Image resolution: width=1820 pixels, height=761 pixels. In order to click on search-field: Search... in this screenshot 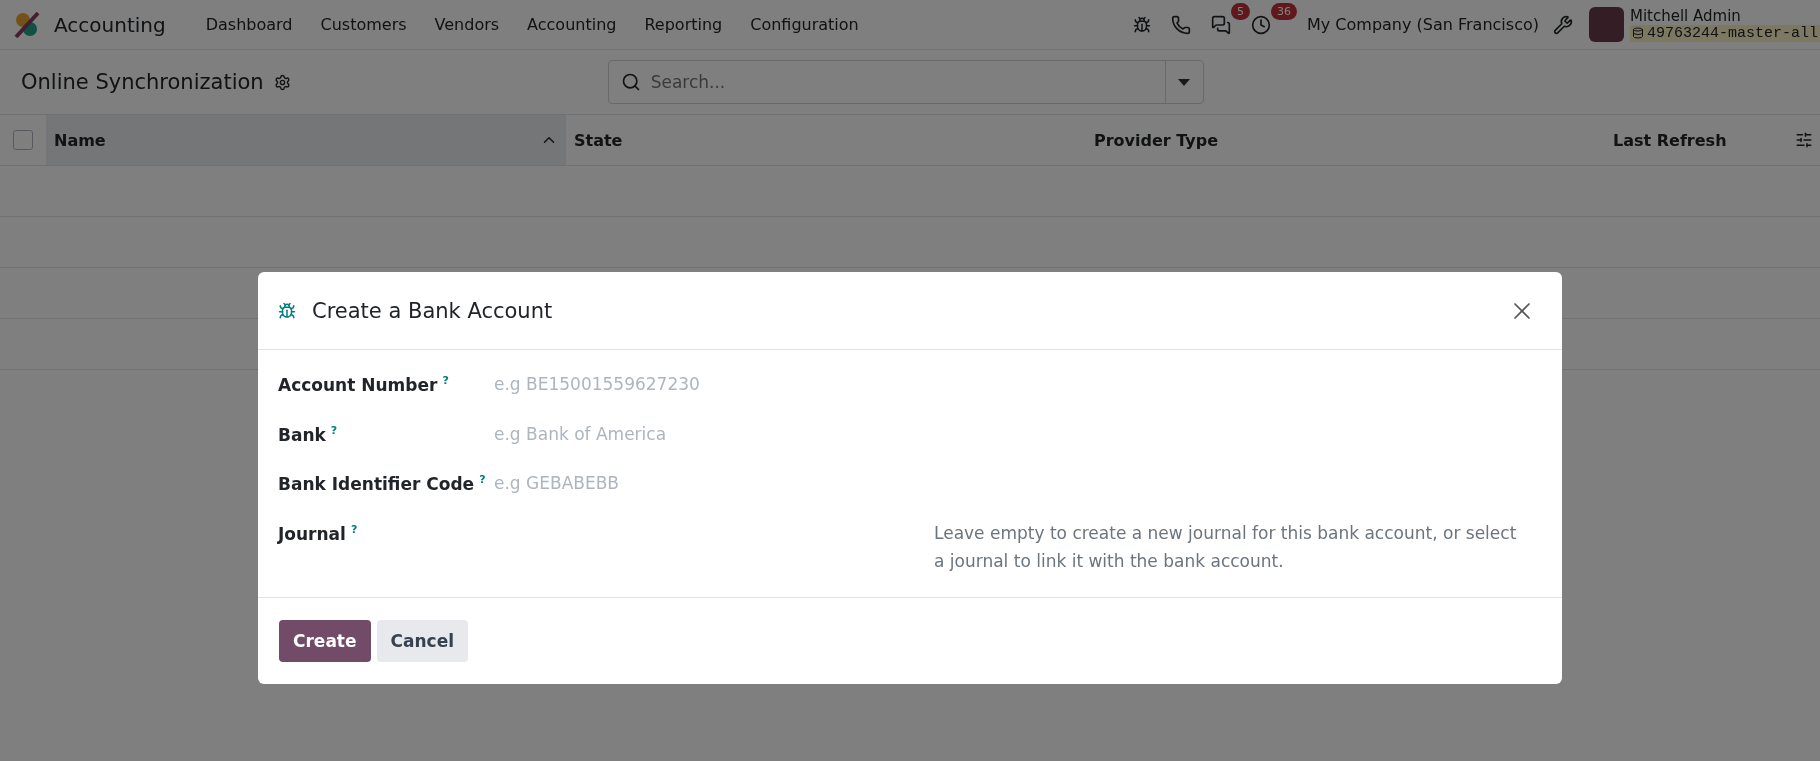, I will do `click(905, 82)`.